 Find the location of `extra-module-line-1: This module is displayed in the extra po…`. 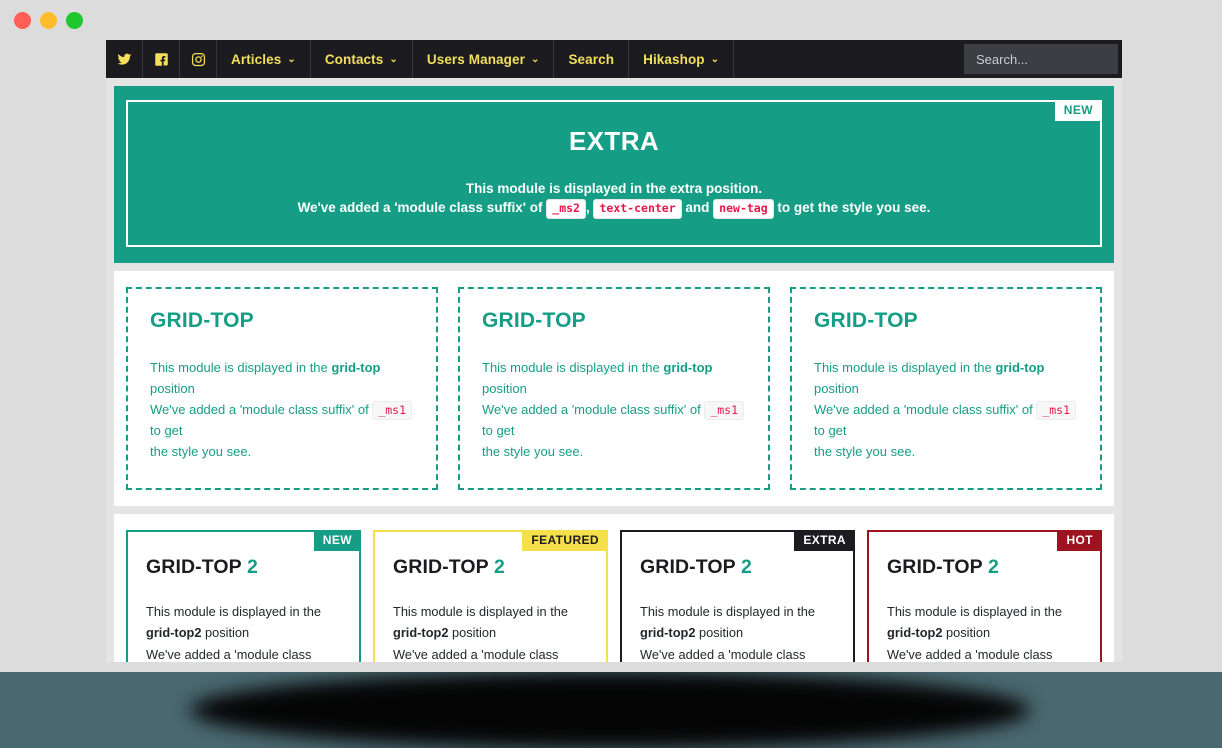

extra-module-line-1: This module is displayed in the extra po… is located at coordinates (614, 188).